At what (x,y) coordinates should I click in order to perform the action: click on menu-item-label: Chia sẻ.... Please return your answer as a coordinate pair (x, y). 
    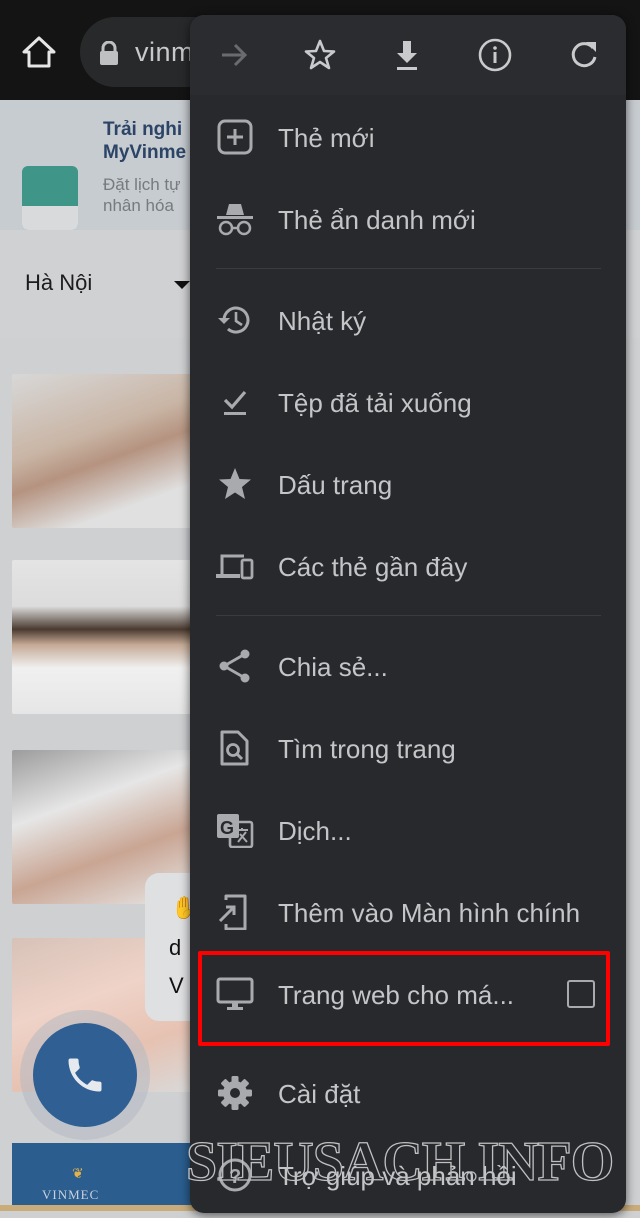
    Looking at the image, I should click on (333, 667).